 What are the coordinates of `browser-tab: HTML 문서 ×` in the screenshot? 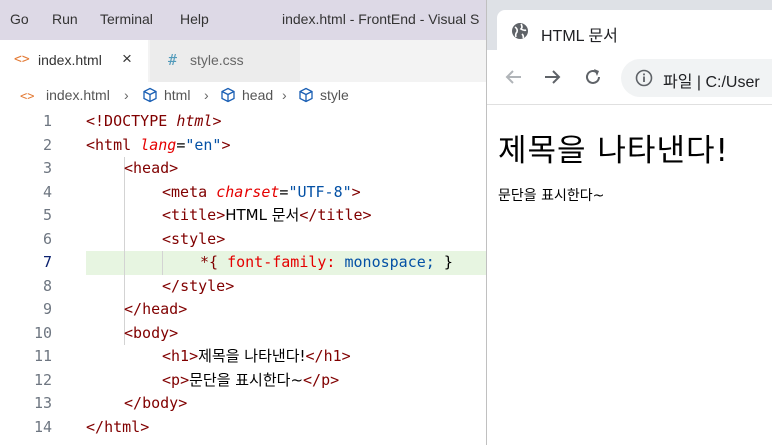 It's located at (634, 30).